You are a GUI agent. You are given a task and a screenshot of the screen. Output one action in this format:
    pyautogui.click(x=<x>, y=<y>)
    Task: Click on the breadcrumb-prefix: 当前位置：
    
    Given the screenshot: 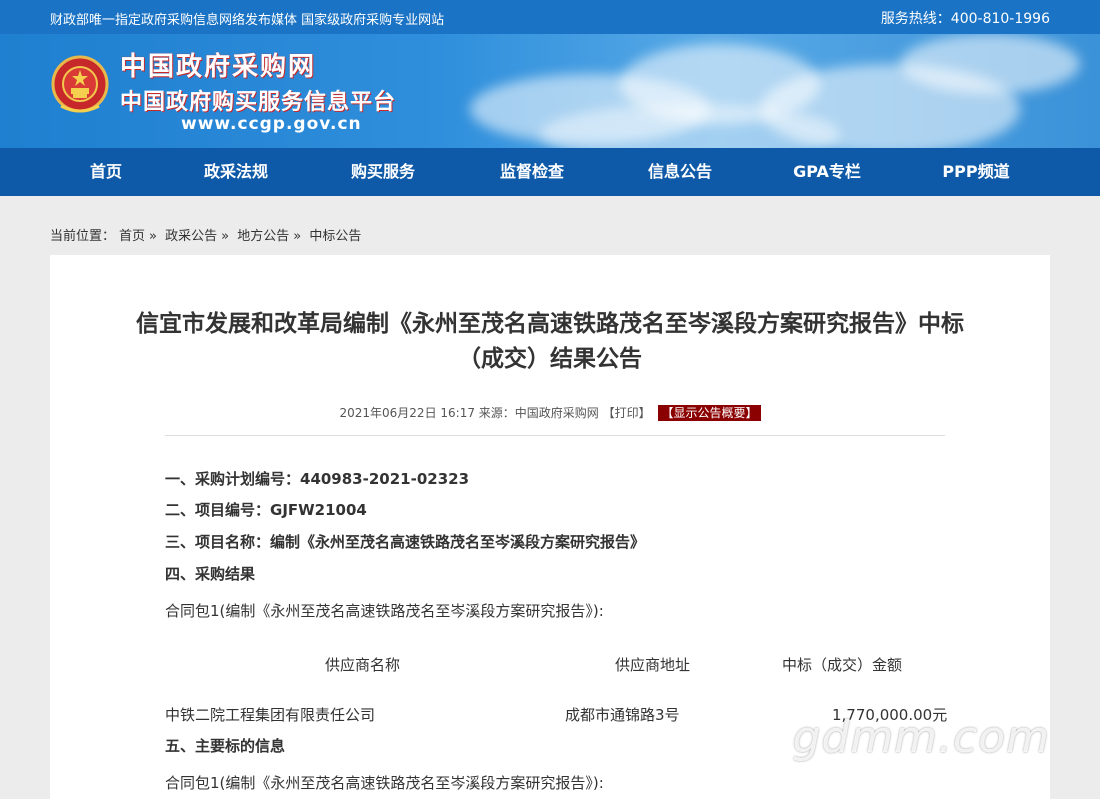 What is the action you would take?
    pyautogui.click(x=83, y=236)
    